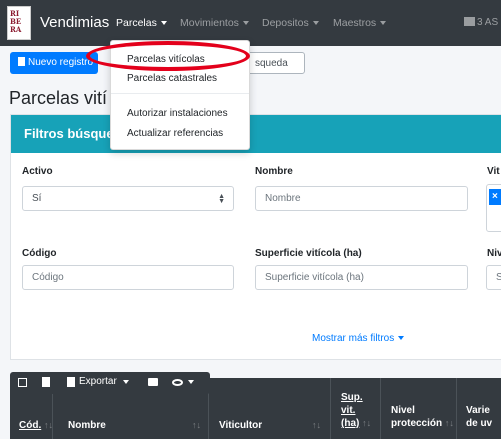 The height and width of the screenshot is (439, 501). What do you see at coordinates (15, 13) in the screenshot?
I see `logo-line: RI` at bounding box center [15, 13].